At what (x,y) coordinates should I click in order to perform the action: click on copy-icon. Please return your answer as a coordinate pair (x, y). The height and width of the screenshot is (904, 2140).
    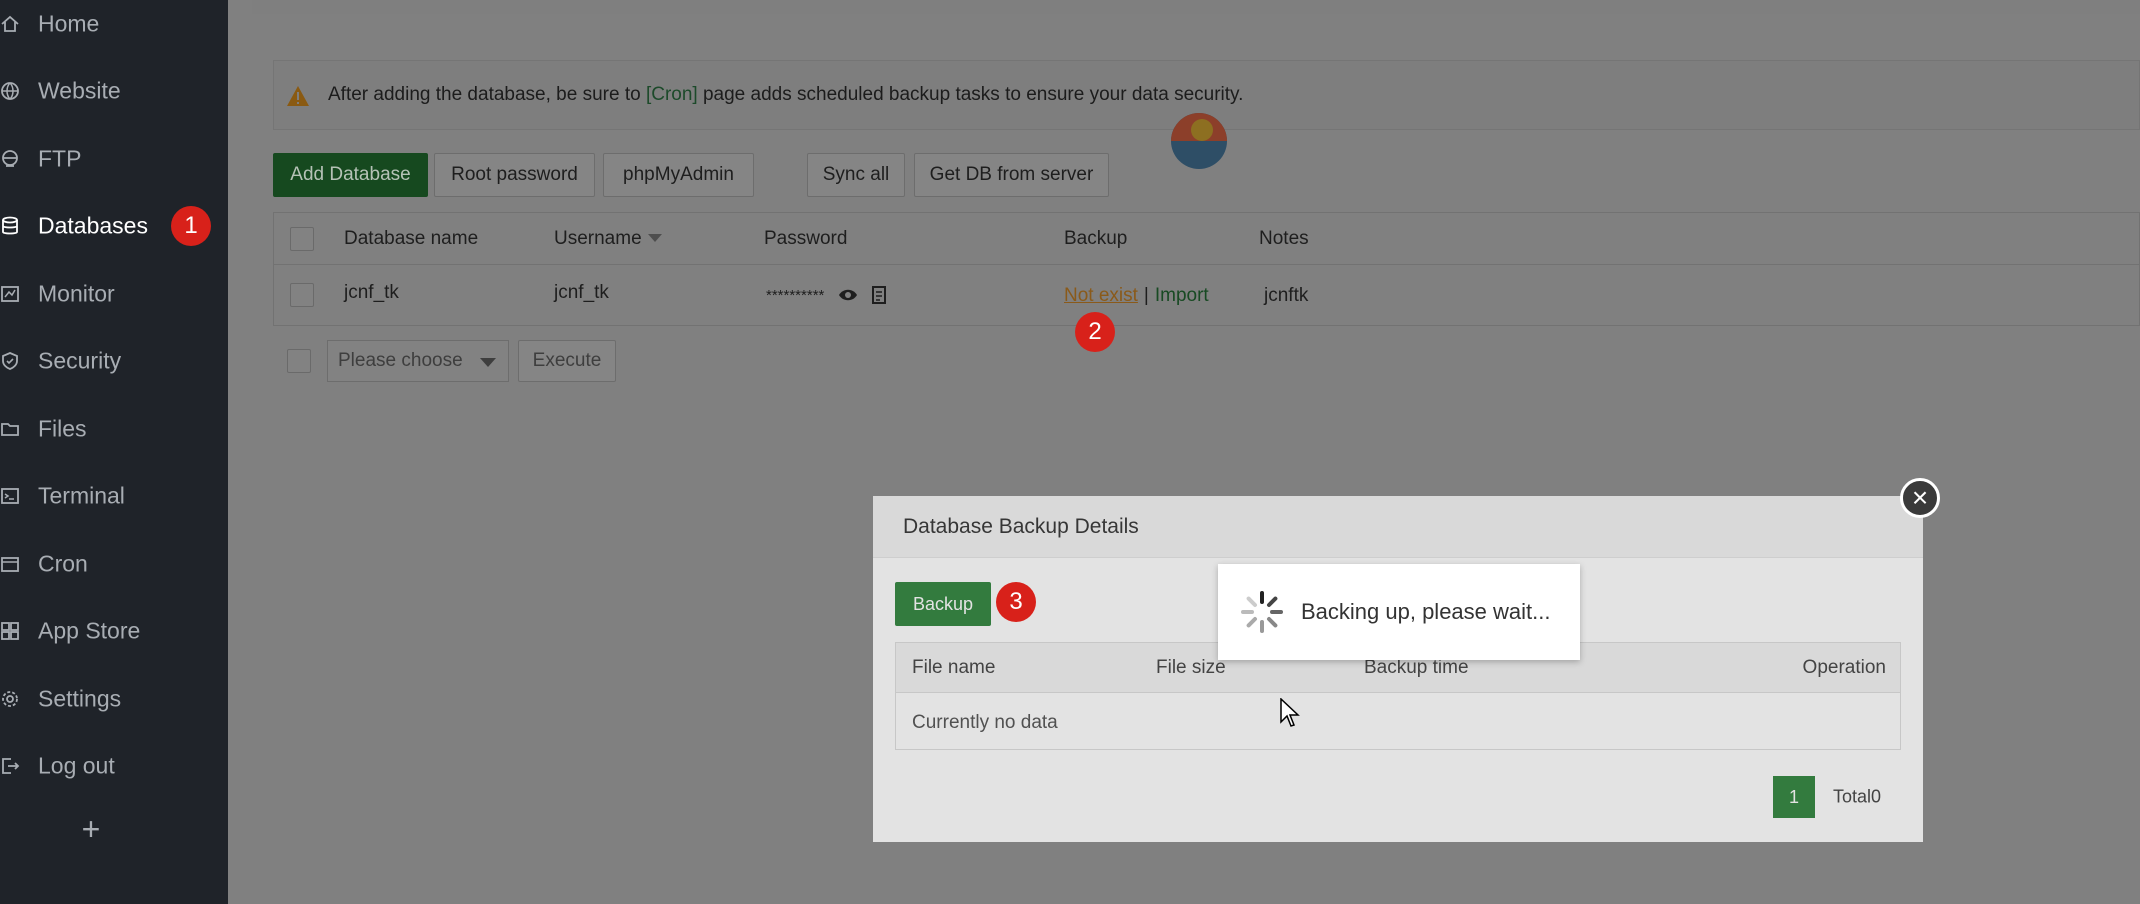
    Looking at the image, I should click on (879, 295).